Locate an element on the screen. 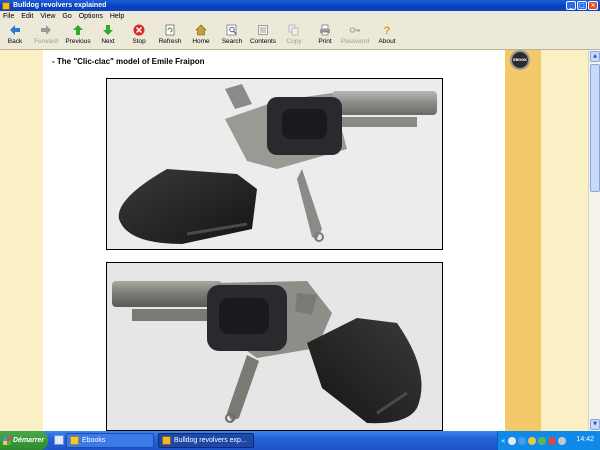 The image size is (600, 450). about-button: ? About is located at coordinates (387, 36).